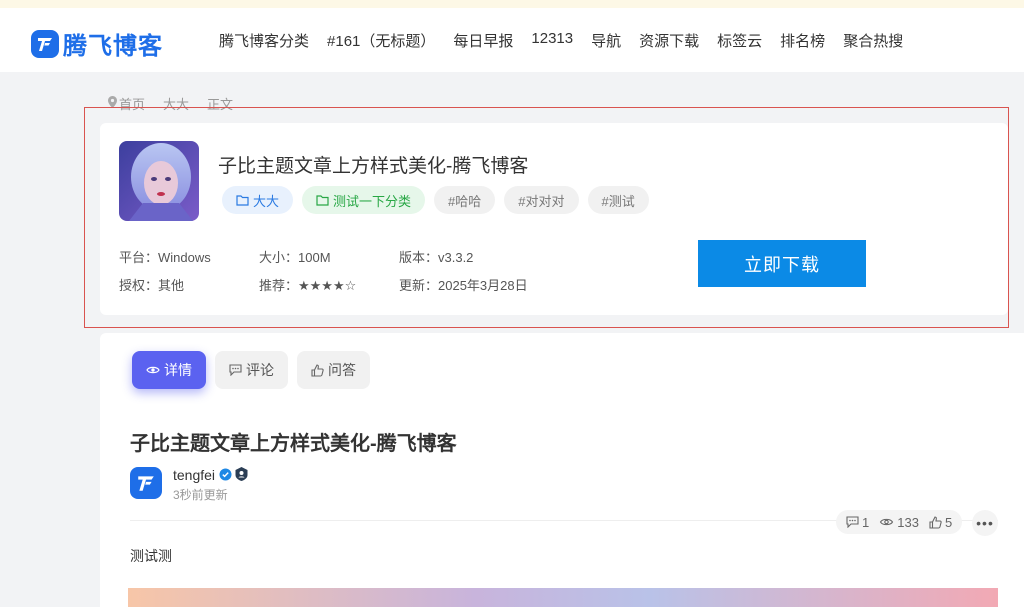 This screenshot has height=607, width=1024. I want to click on article-tabs: 详情 评论 问答, so click(255, 370).